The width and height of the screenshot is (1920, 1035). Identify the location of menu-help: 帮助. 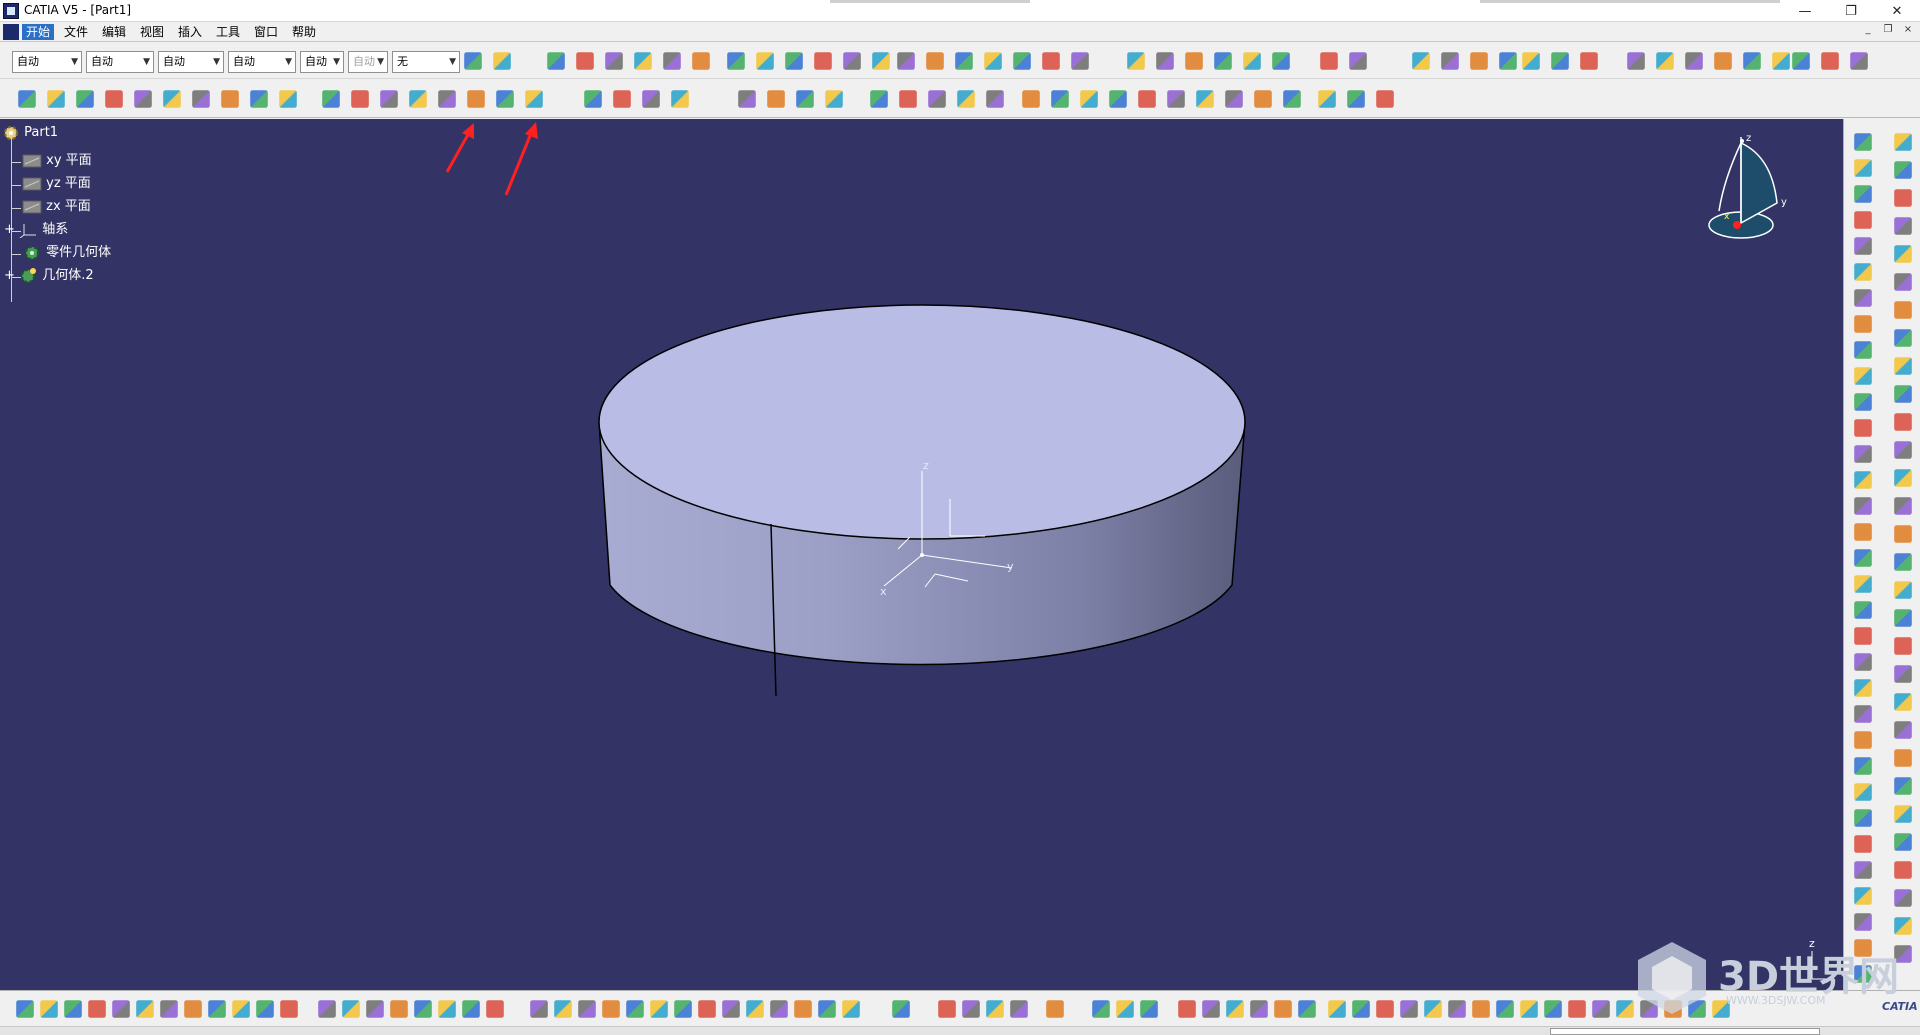
(304, 32).